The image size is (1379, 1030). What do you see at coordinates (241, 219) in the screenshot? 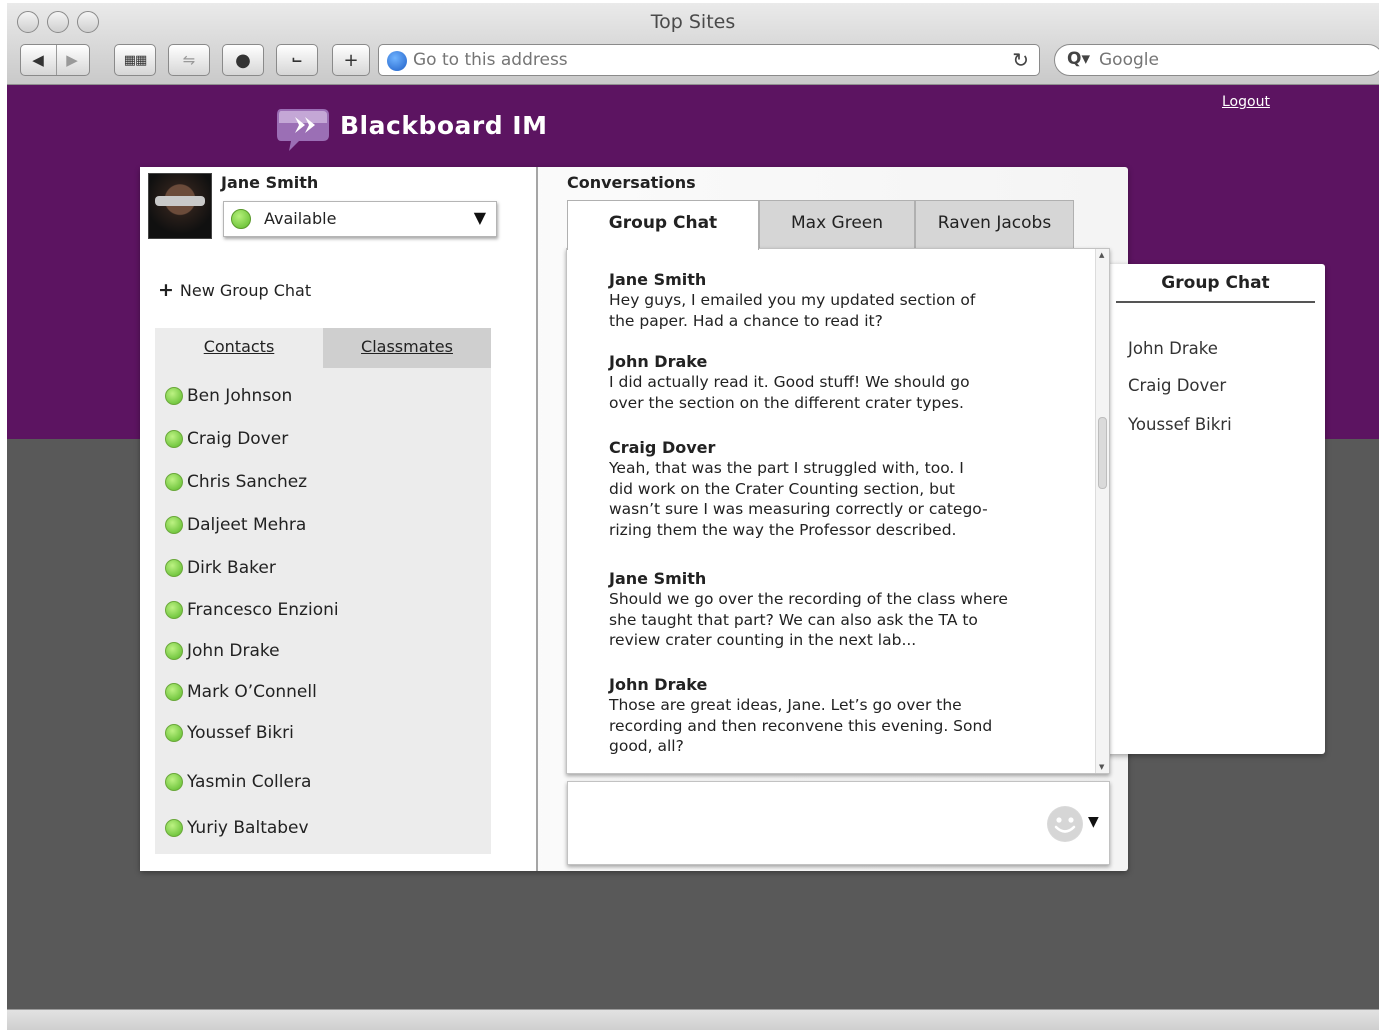
I see `status-indicator-icon` at bounding box center [241, 219].